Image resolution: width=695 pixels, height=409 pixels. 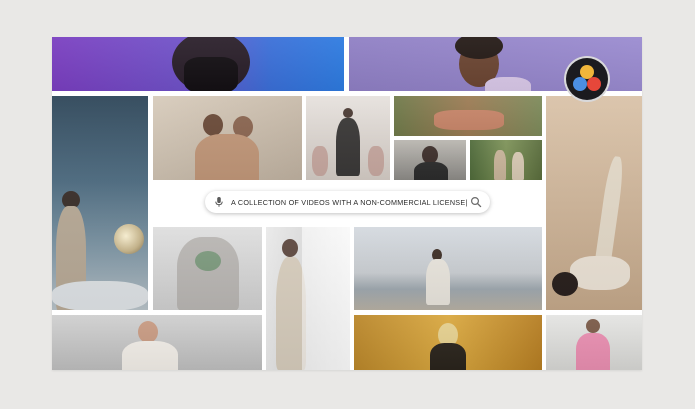 I want to click on video-tile-masked-woman, so click(x=198, y=64).